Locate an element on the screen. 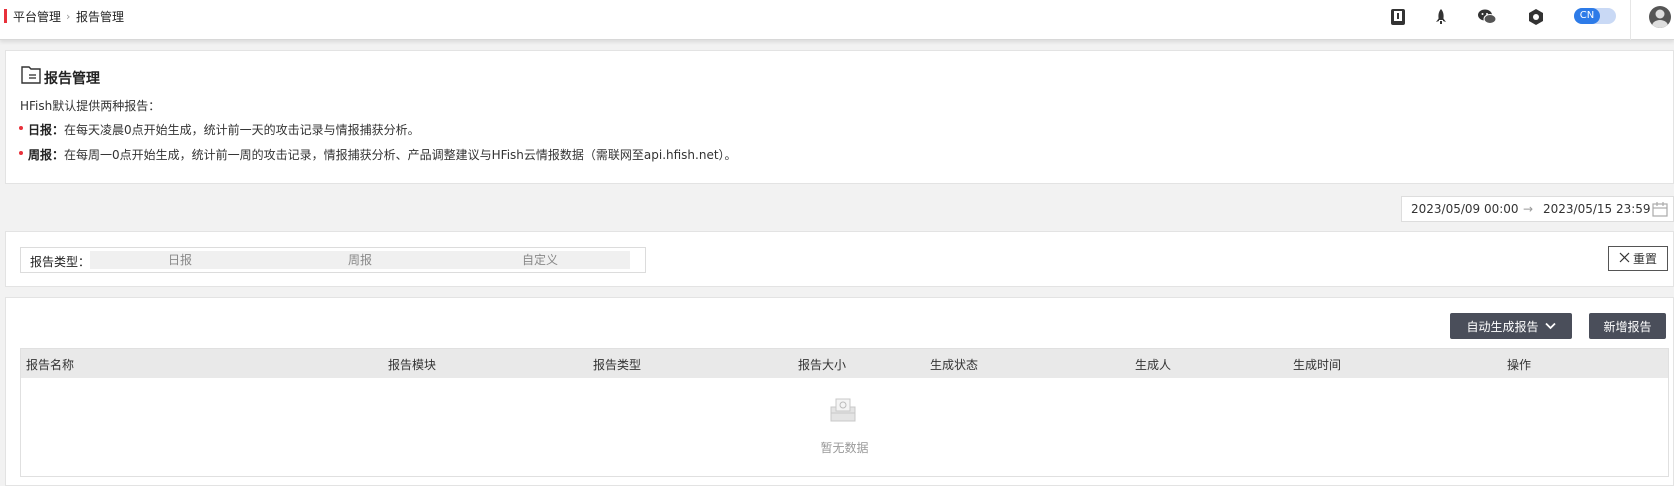 The height and width of the screenshot is (486, 1674). auto-generate-label: 自动生成报告 is located at coordinates (1502, 326).